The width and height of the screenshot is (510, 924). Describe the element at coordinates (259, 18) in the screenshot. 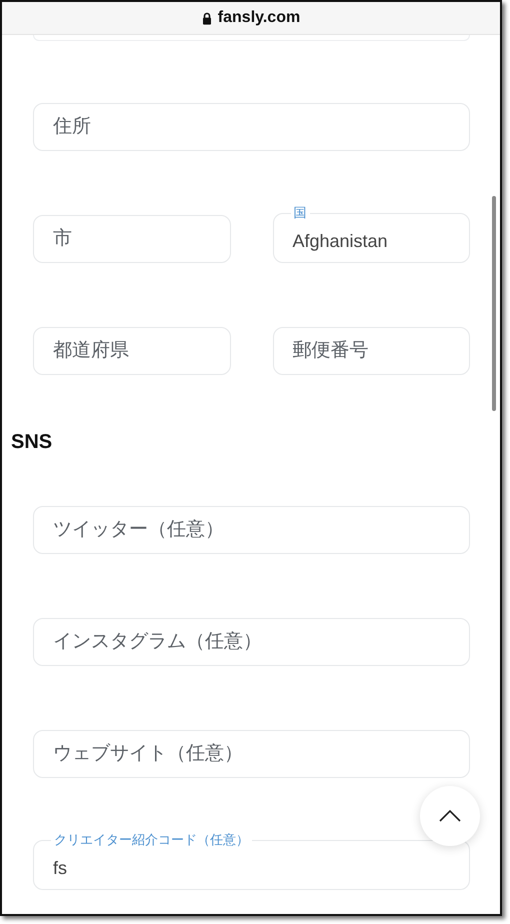

I see `url-text: fansly.com` at that location.